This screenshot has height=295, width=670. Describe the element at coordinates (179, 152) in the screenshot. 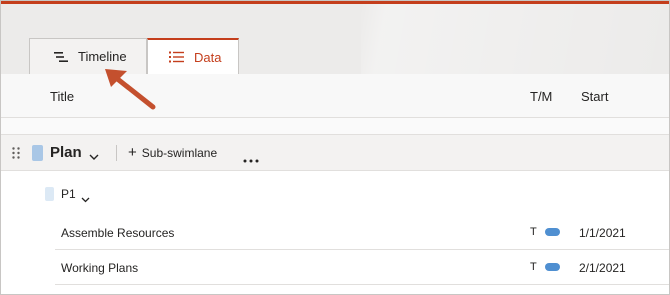

I see `add-sub-swimlane-label: Sub-swimlane` at that location.